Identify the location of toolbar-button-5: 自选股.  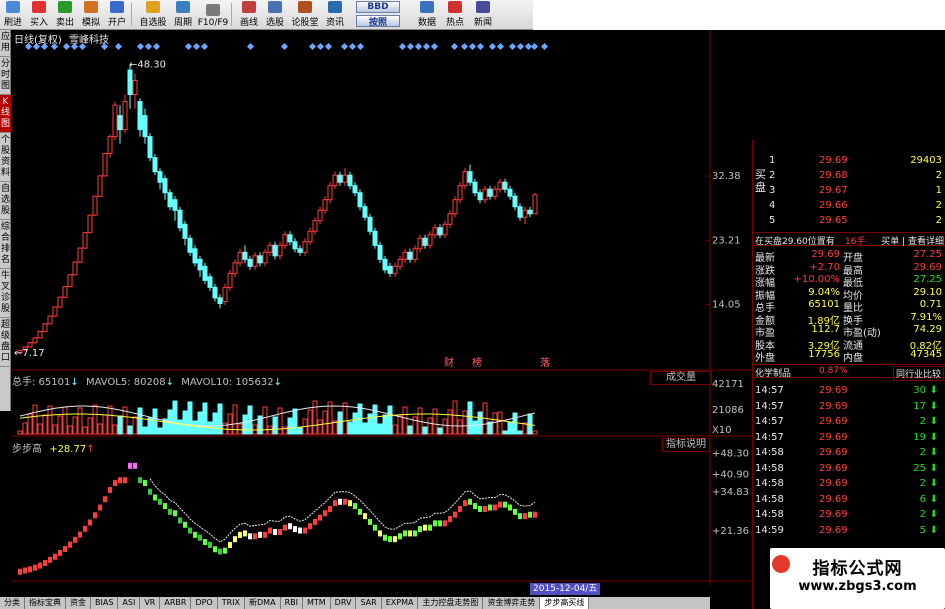
(153, 15).